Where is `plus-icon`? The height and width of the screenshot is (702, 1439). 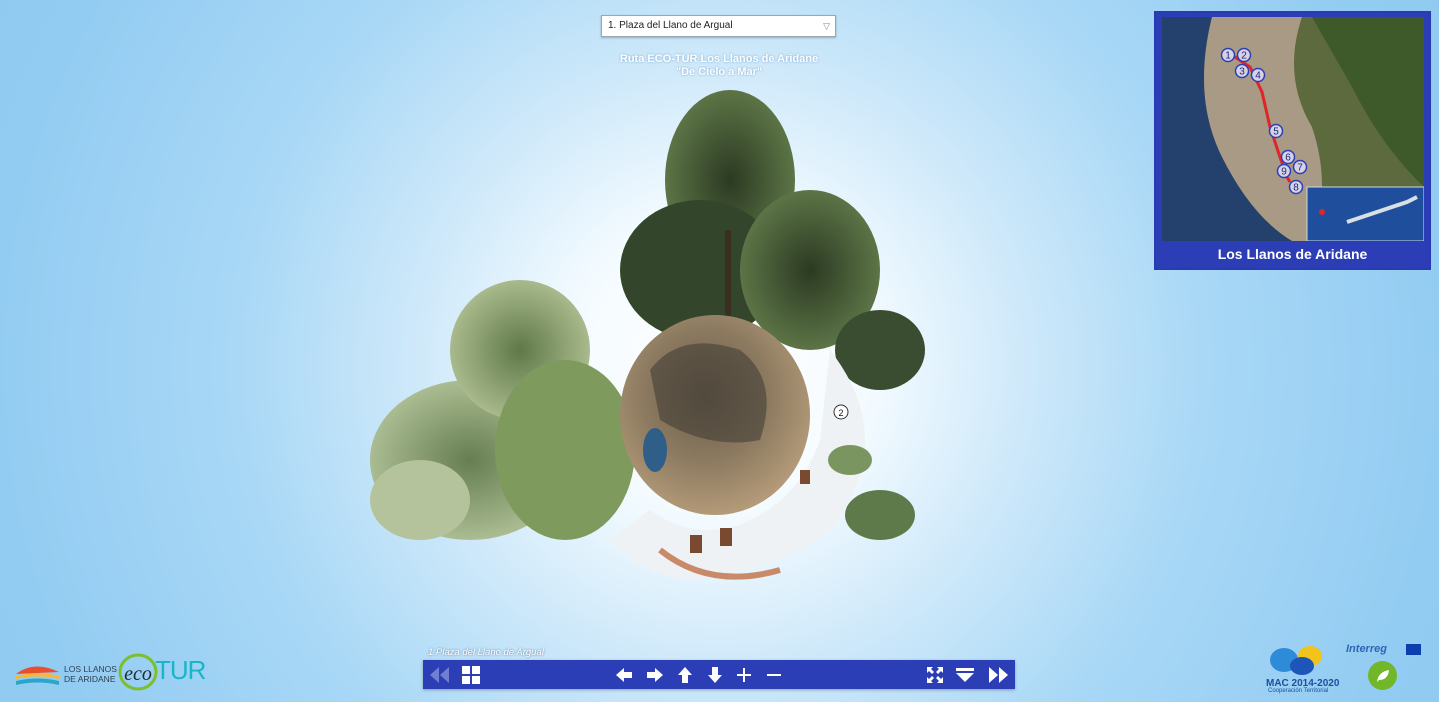 plus-icon is located at coordinates (744, 674).